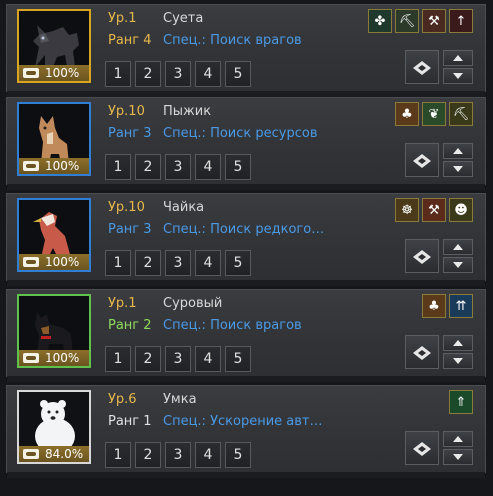  I want to click on skill-icons: ⇑, so click(461, 402).